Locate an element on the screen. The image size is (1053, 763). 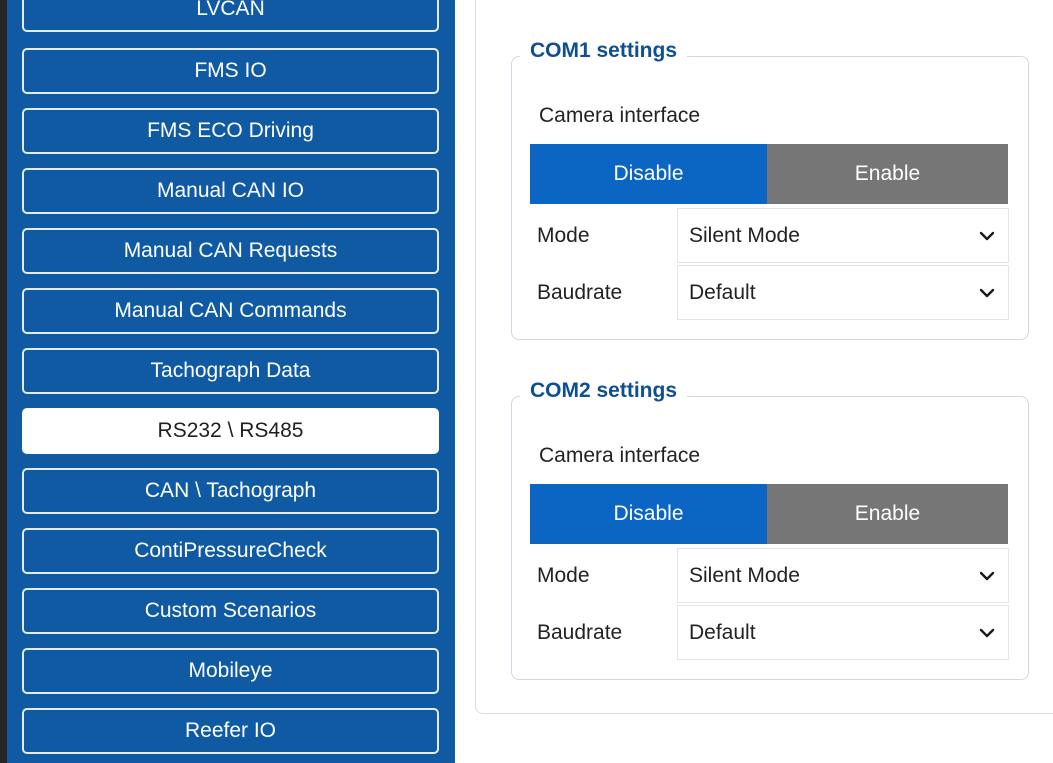
sidebar-item-manual-can-io: Manual CAN IO is located at coordinates (230, 191).